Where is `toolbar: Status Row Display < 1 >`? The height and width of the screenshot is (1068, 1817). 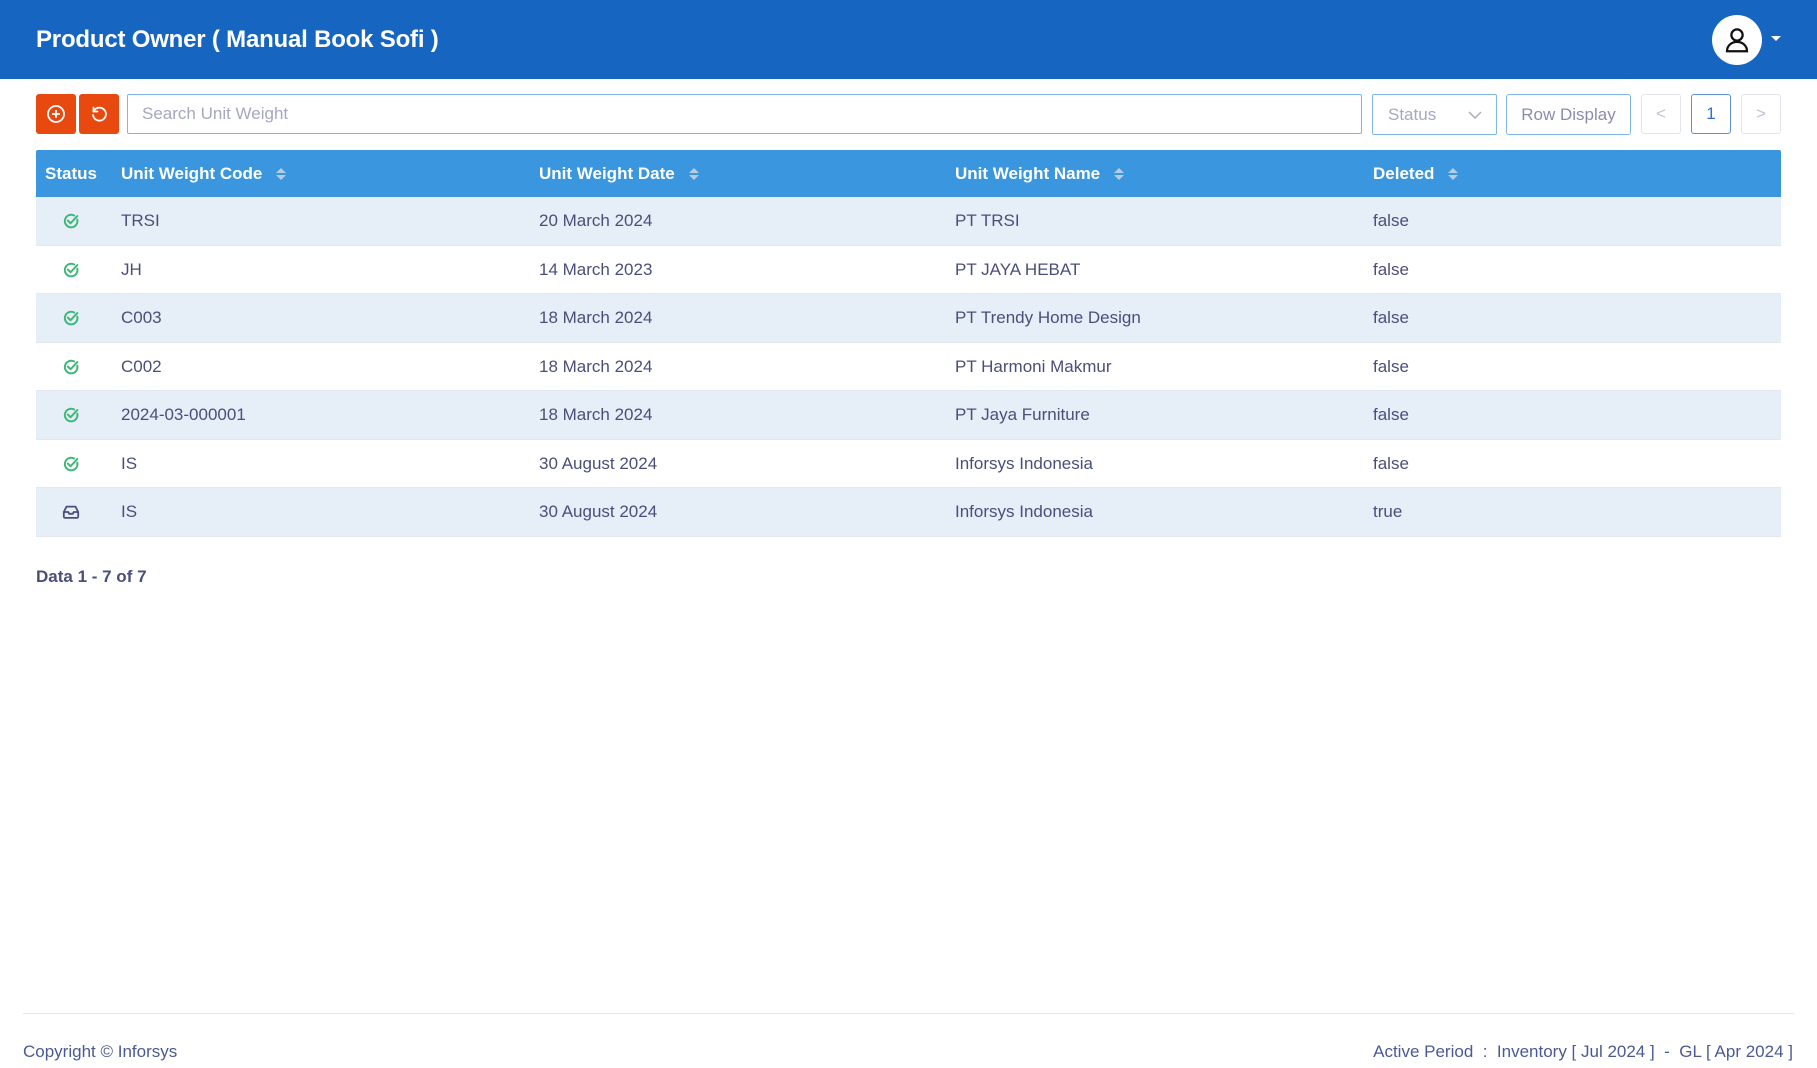 toolbar: Status Row Display < 1 > is located at coordinates (908, 114).